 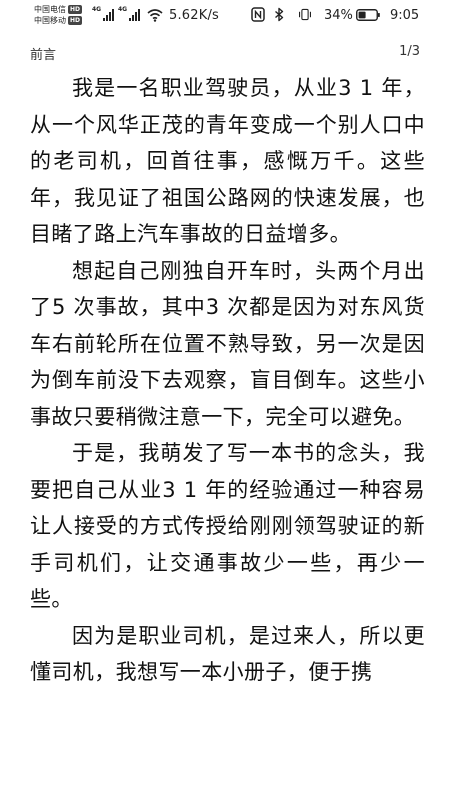 What do you see at coordinates (225, 54) in the screenshot?
I see `reader-header: 前言 1/3` at bounding box center [225, 54].